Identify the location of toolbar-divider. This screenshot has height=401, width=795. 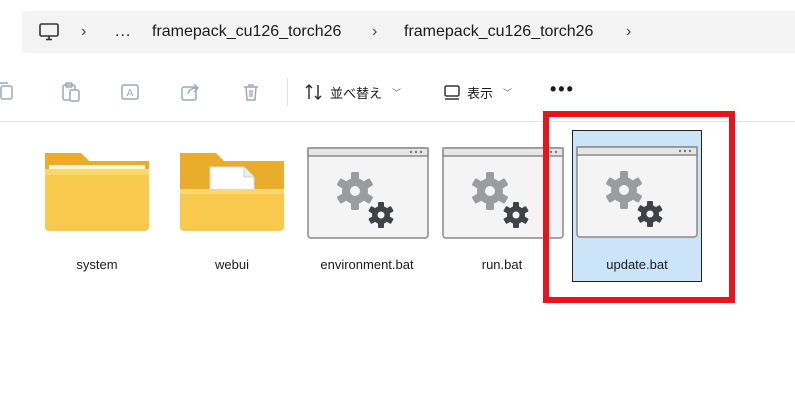
(287, 92).